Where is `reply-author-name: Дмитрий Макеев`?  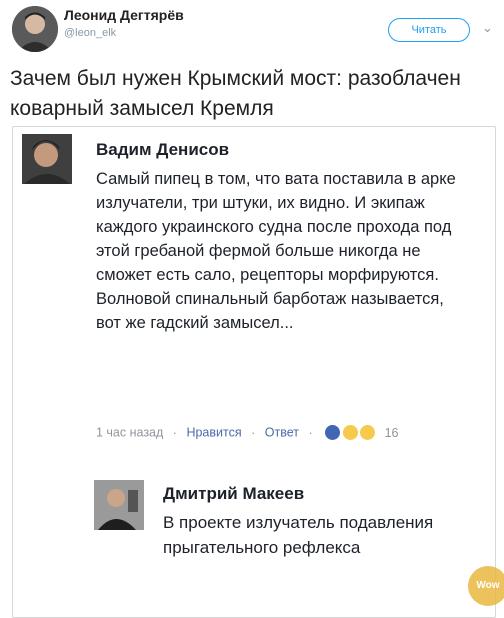
reply-author-name: Дмитрий Макеев is located at coordinates (233, 494).